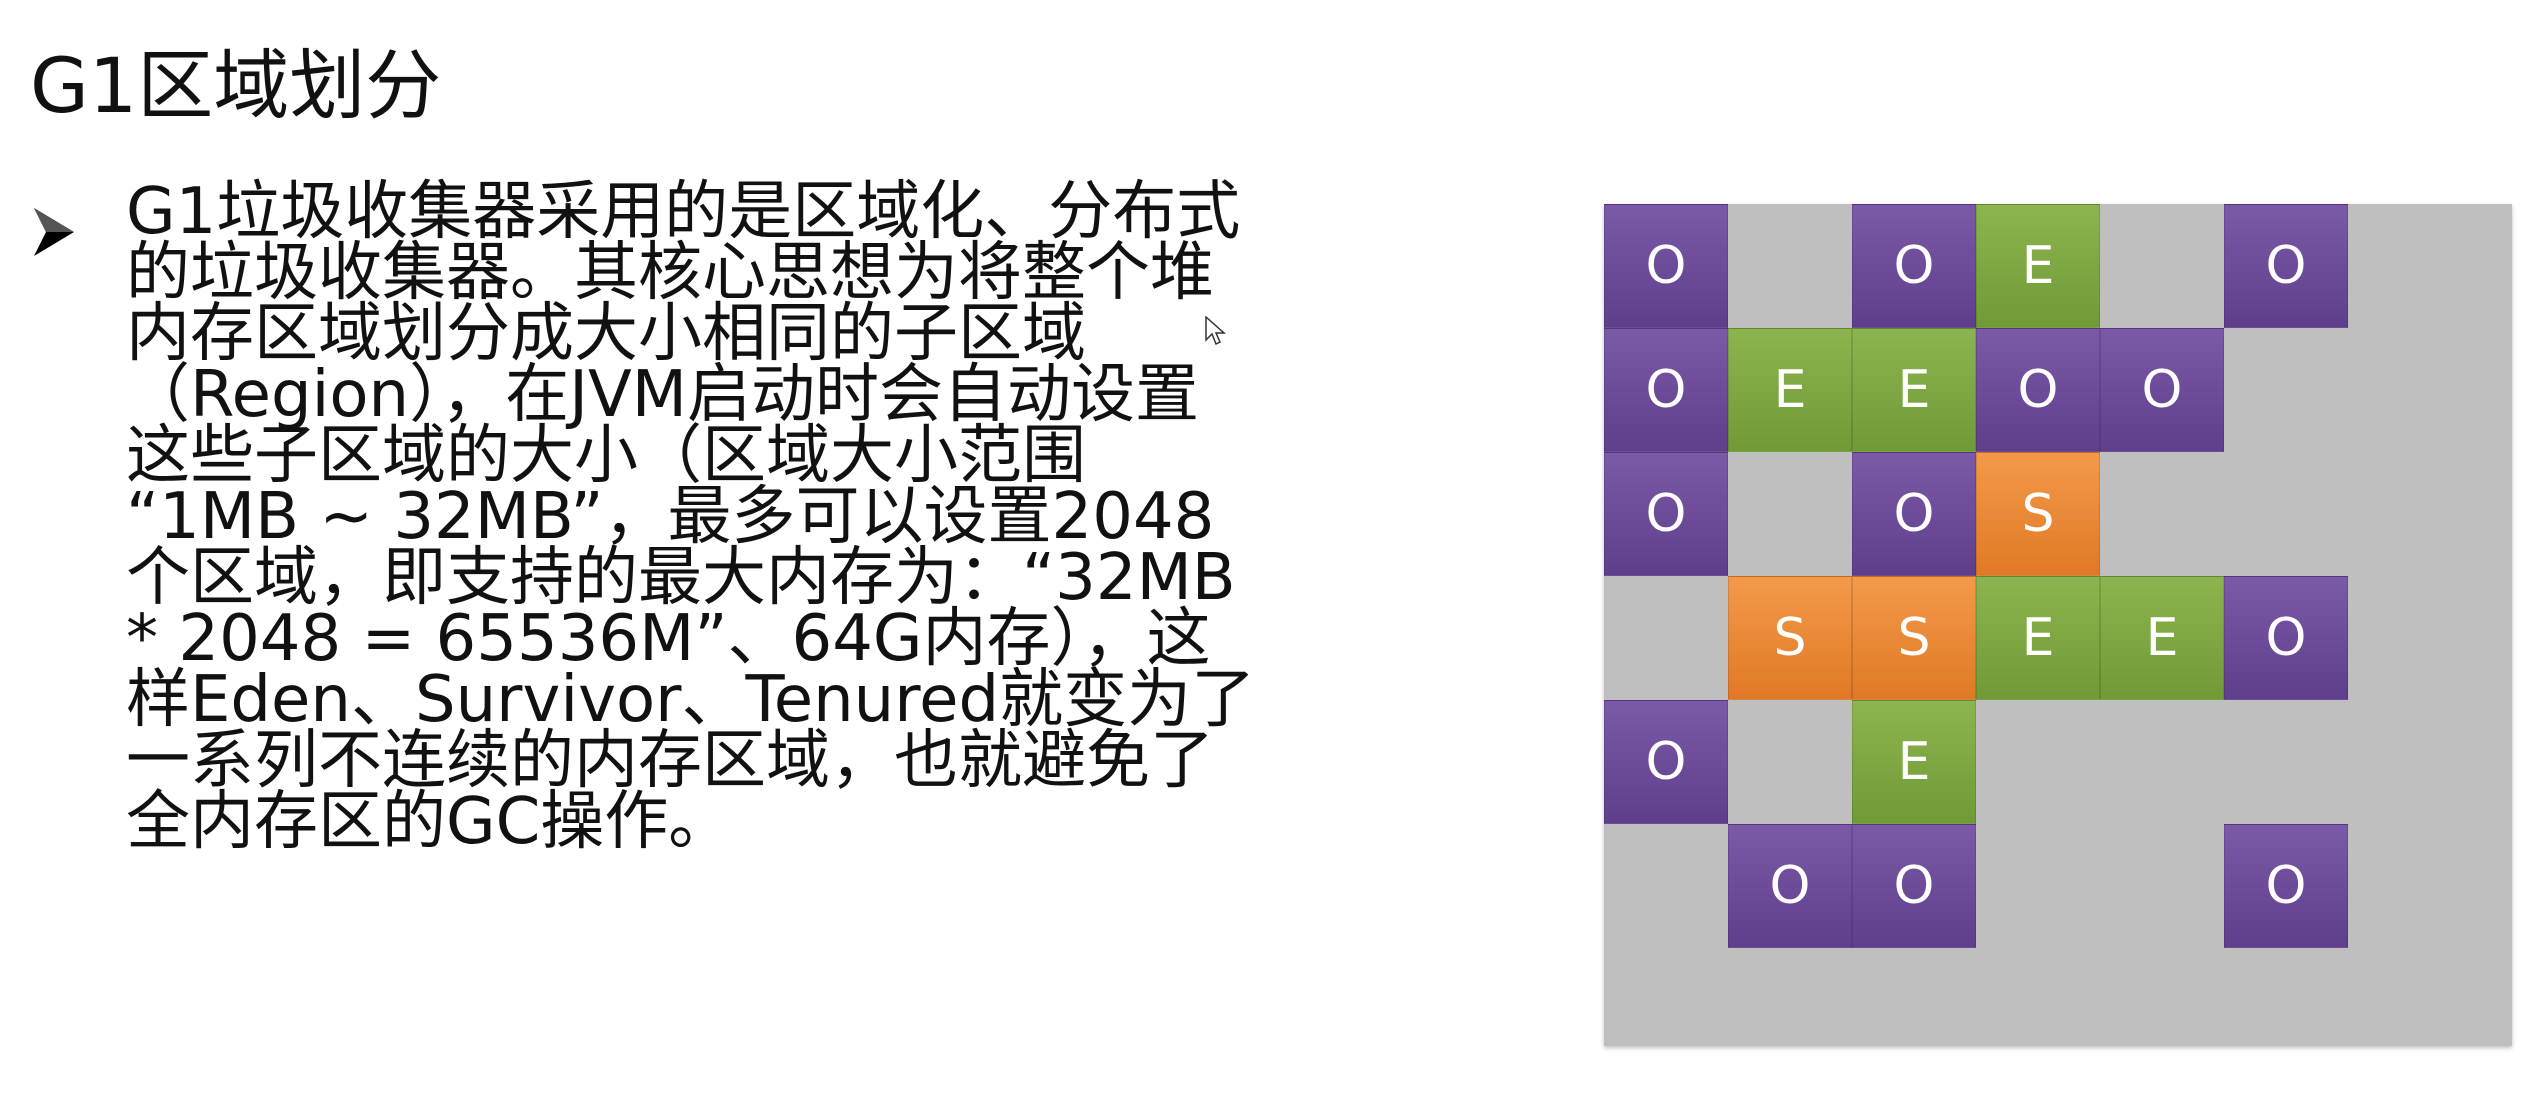  I want to click on bullet-line: 这些子区域的大小（区域大小范围, so click(606, 456).